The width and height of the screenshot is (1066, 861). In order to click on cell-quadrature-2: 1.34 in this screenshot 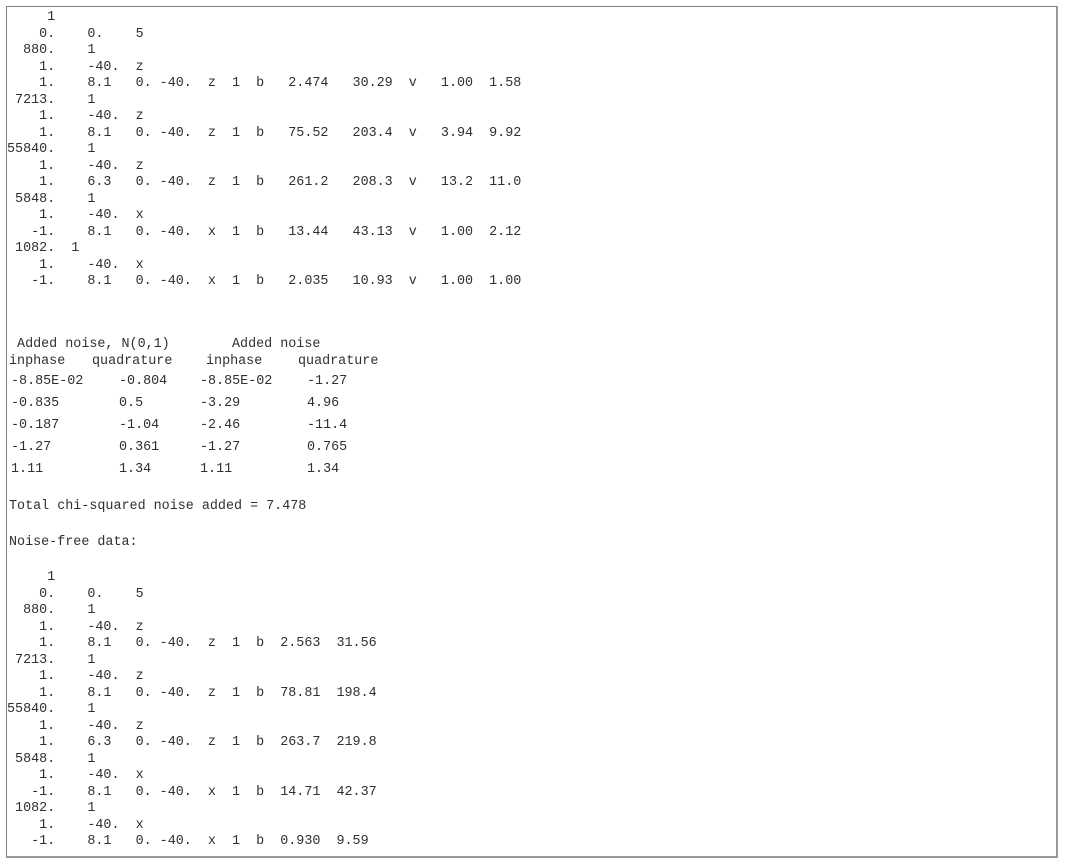, I will do `click(323, 469)`.